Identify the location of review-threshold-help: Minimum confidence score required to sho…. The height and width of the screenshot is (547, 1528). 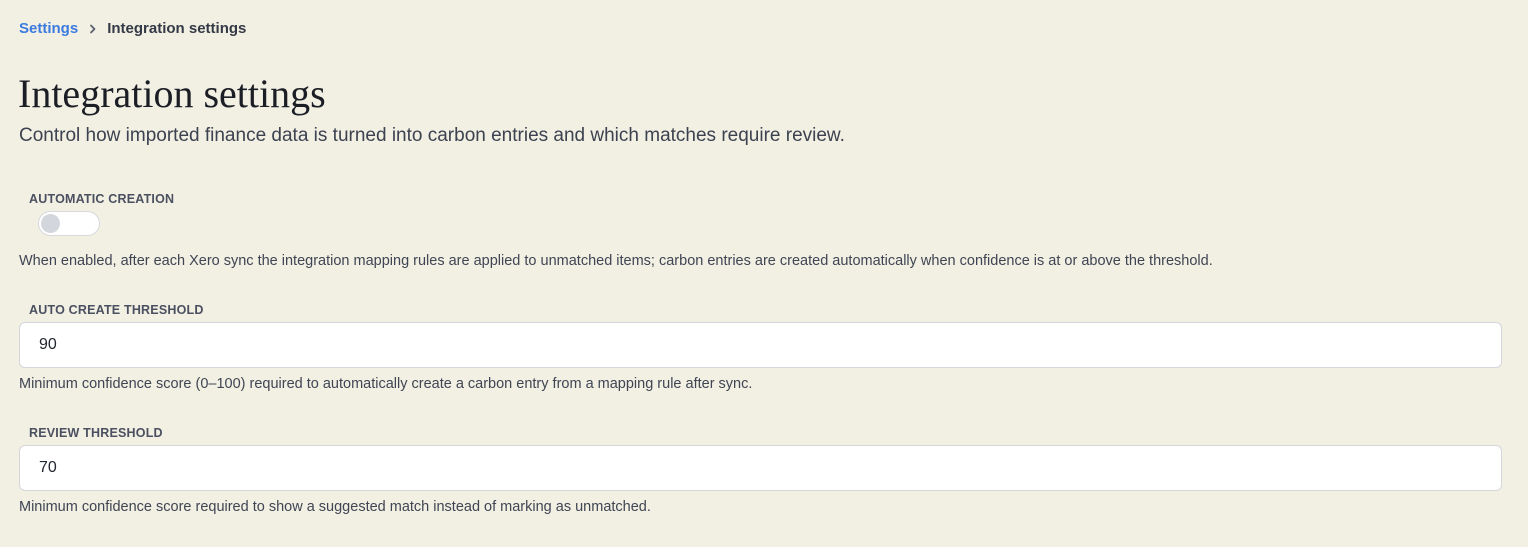
(335, 507).